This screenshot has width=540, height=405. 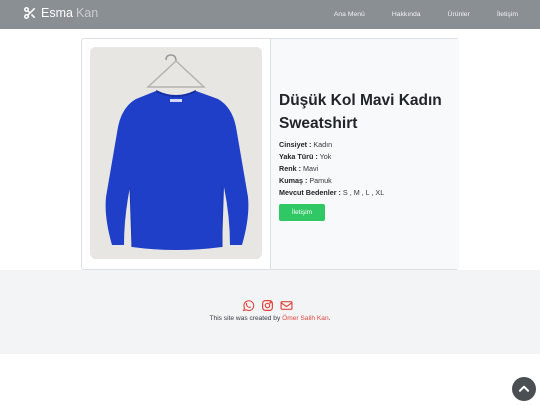 I want to click on product-title: Düşük Kol Mavi Kadın Sweatshirt, so click(x=360, y=112).